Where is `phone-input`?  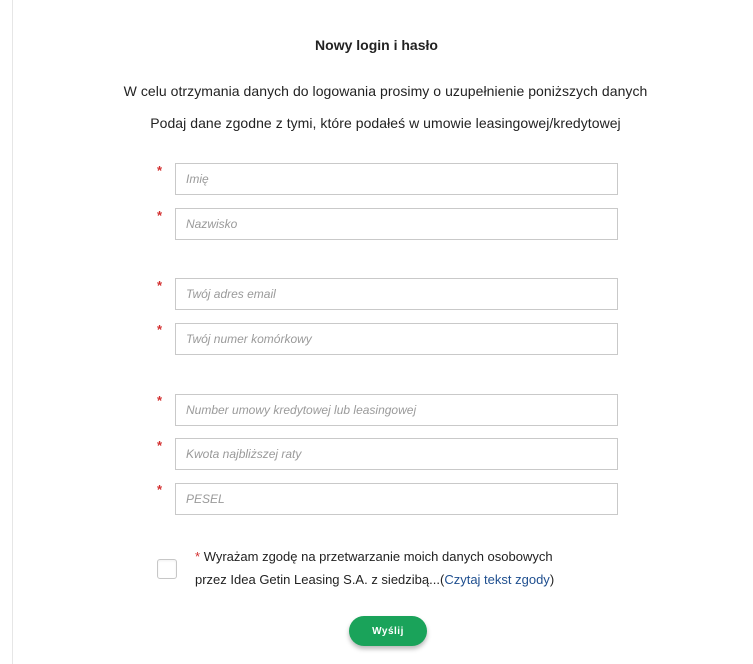
phone-input is located at coordinates (396, 339).